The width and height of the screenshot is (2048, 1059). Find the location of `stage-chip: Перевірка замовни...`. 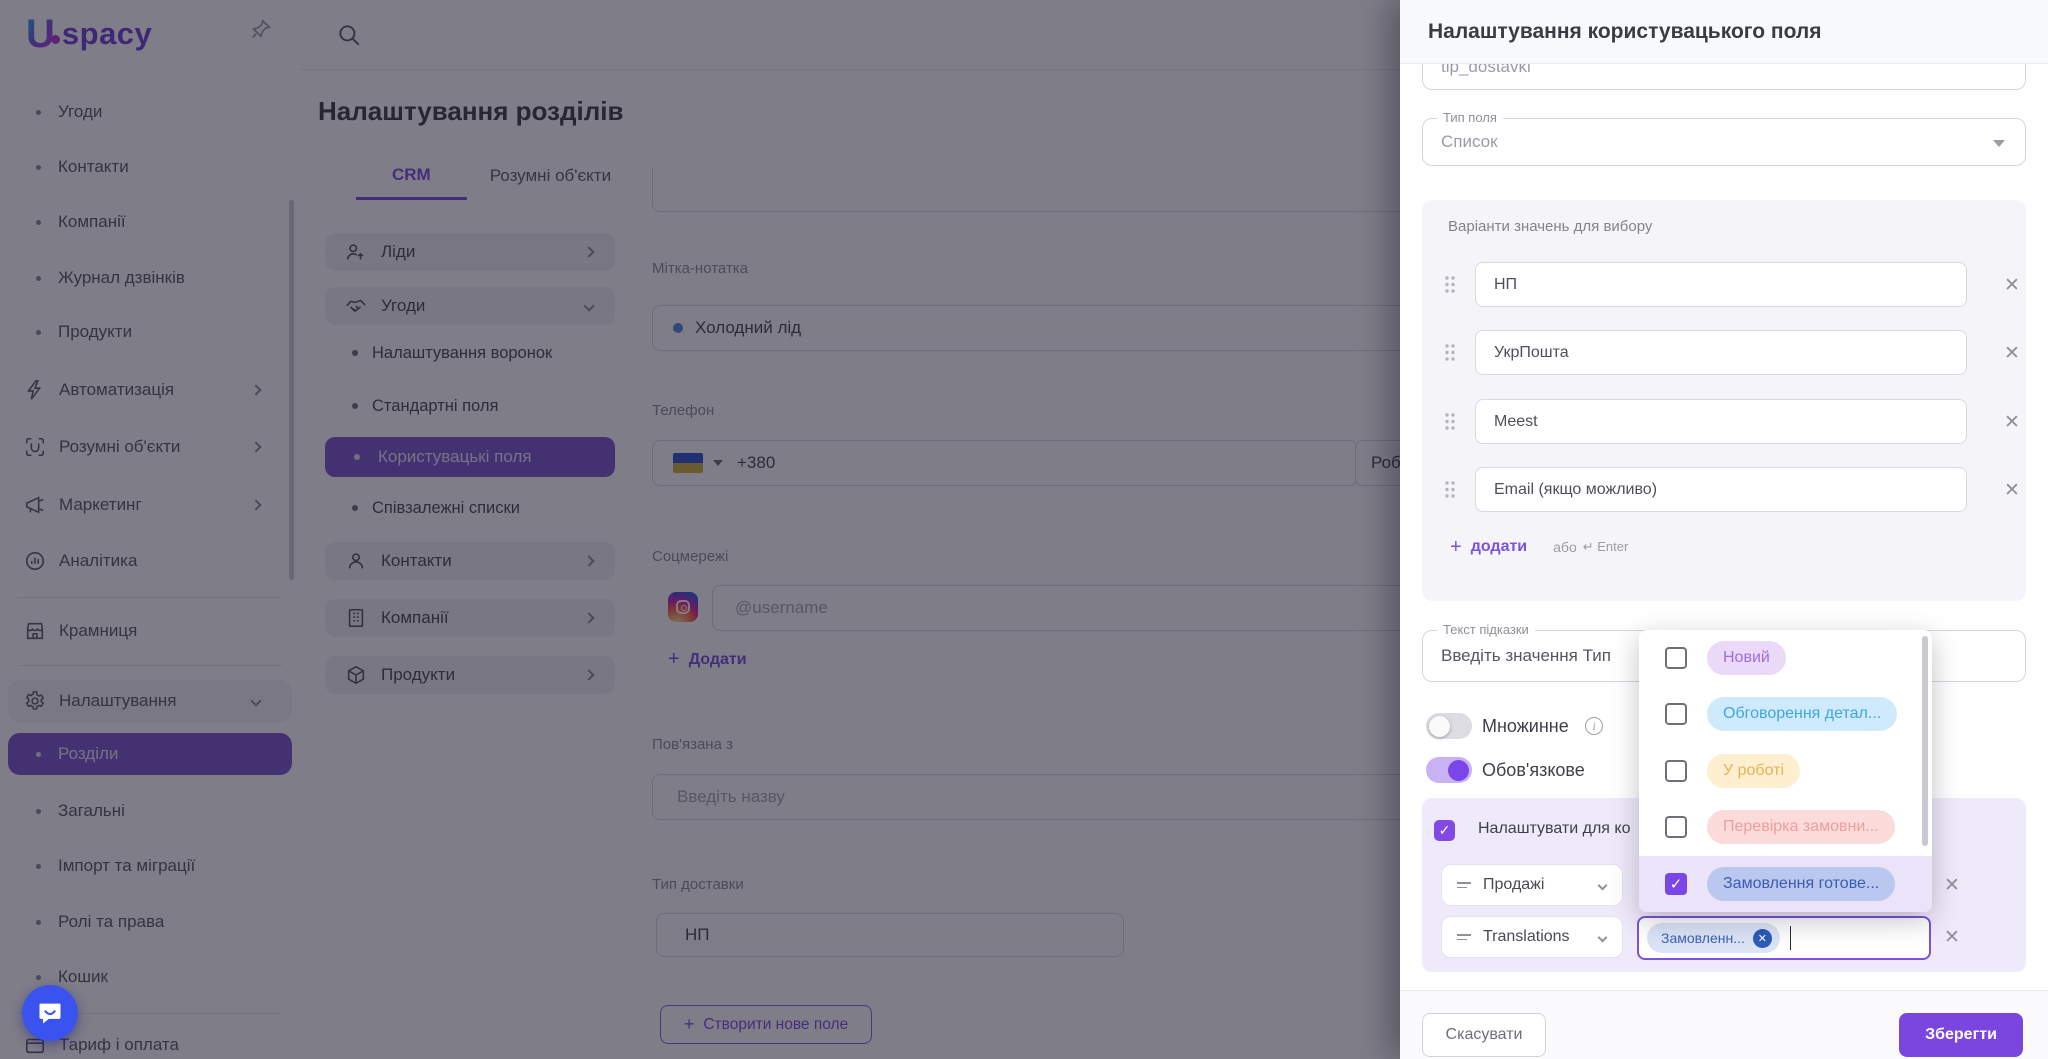

stage-chip: Перевірка замовни... is located at coordinates (1801, 827).